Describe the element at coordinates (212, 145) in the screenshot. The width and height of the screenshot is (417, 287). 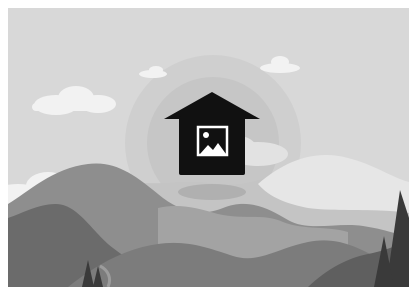
I see `house-body` at that location.